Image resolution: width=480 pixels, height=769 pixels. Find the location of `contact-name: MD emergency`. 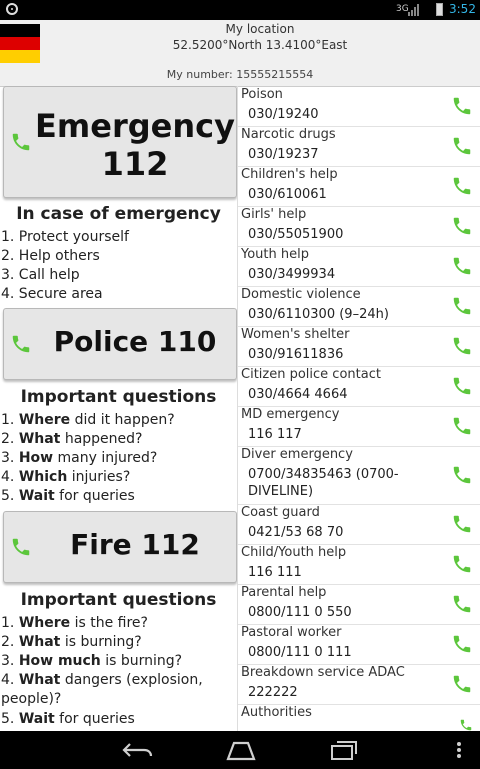

contact-name: MD emergency is located at coordinates (290, 414).